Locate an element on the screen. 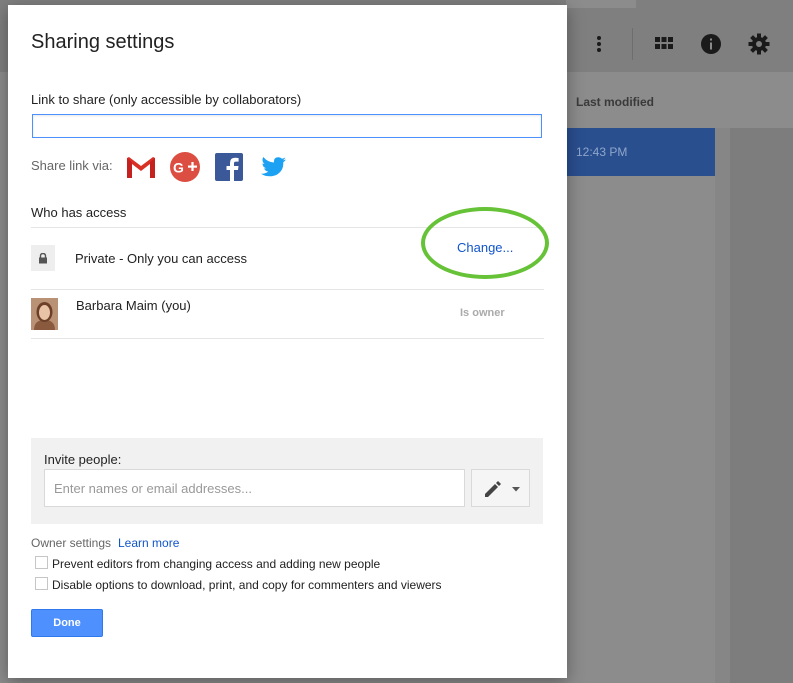 The image size is (793, 683). lock-icon-box is located at coordinates (43, 258).